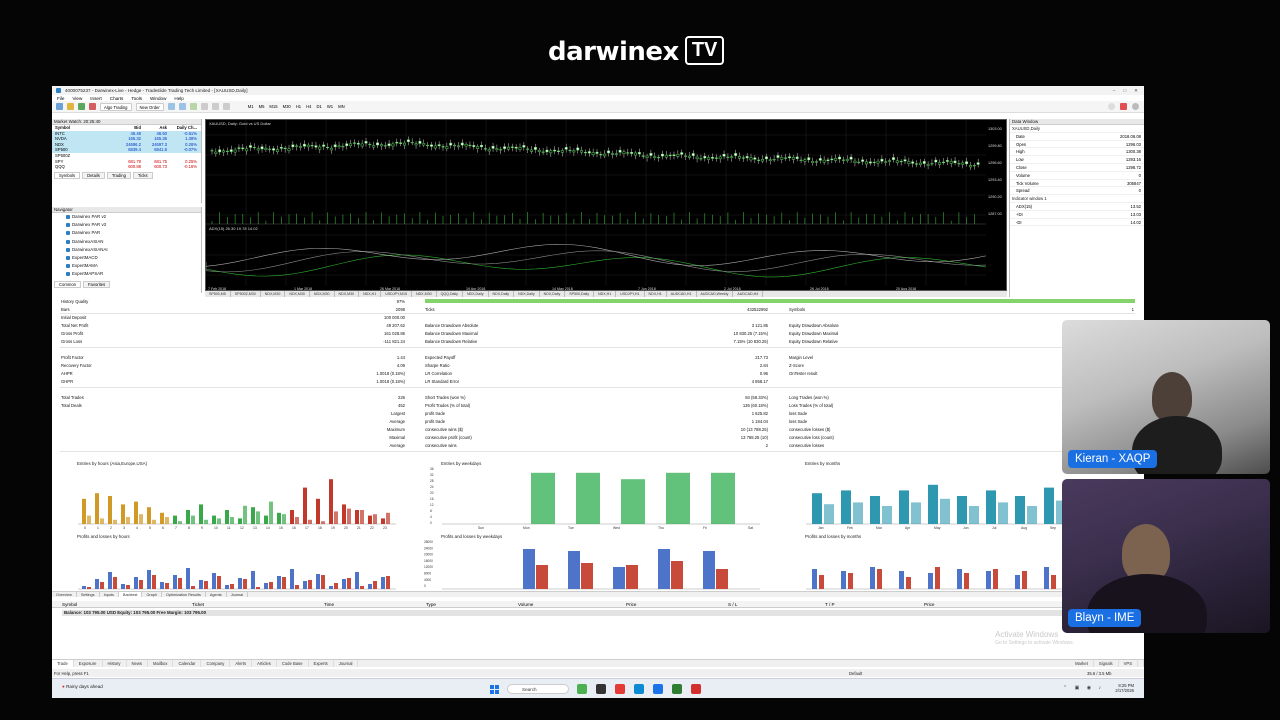 This screenshot has width=1280, height=720. I want to click on hour-entry-bar, so click(89, 519).